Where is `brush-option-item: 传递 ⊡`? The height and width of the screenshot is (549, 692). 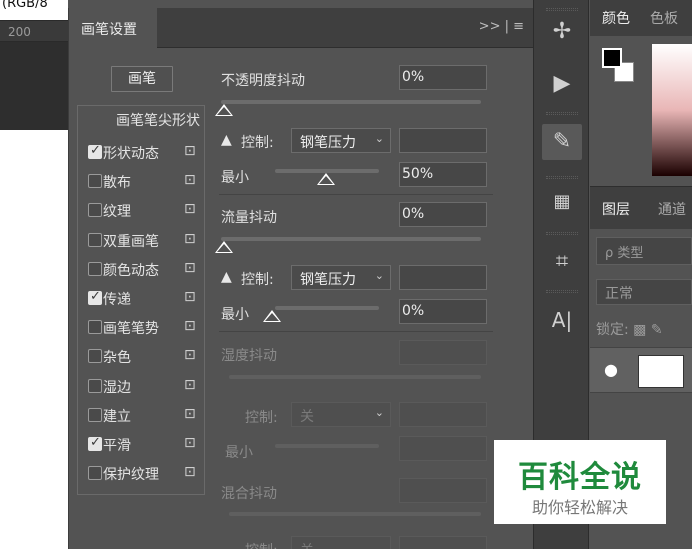
brush-option-item: 传递 ⊡ is located at coordinates (141, 297).